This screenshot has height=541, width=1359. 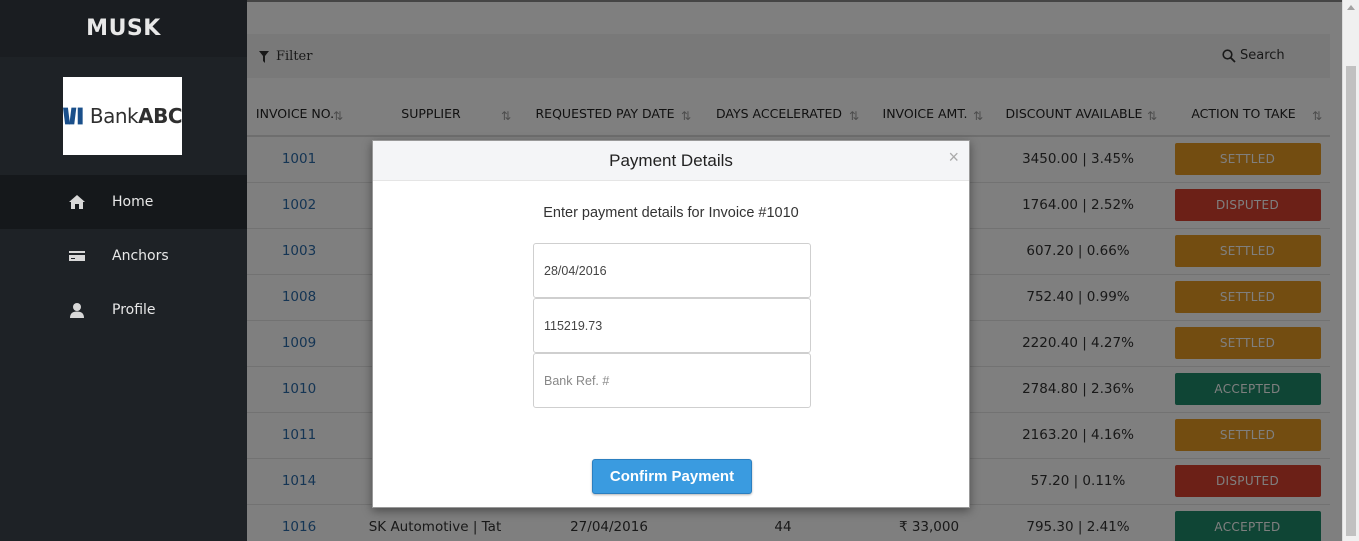 I want to click on card-icon, so click(x=77, y=256).